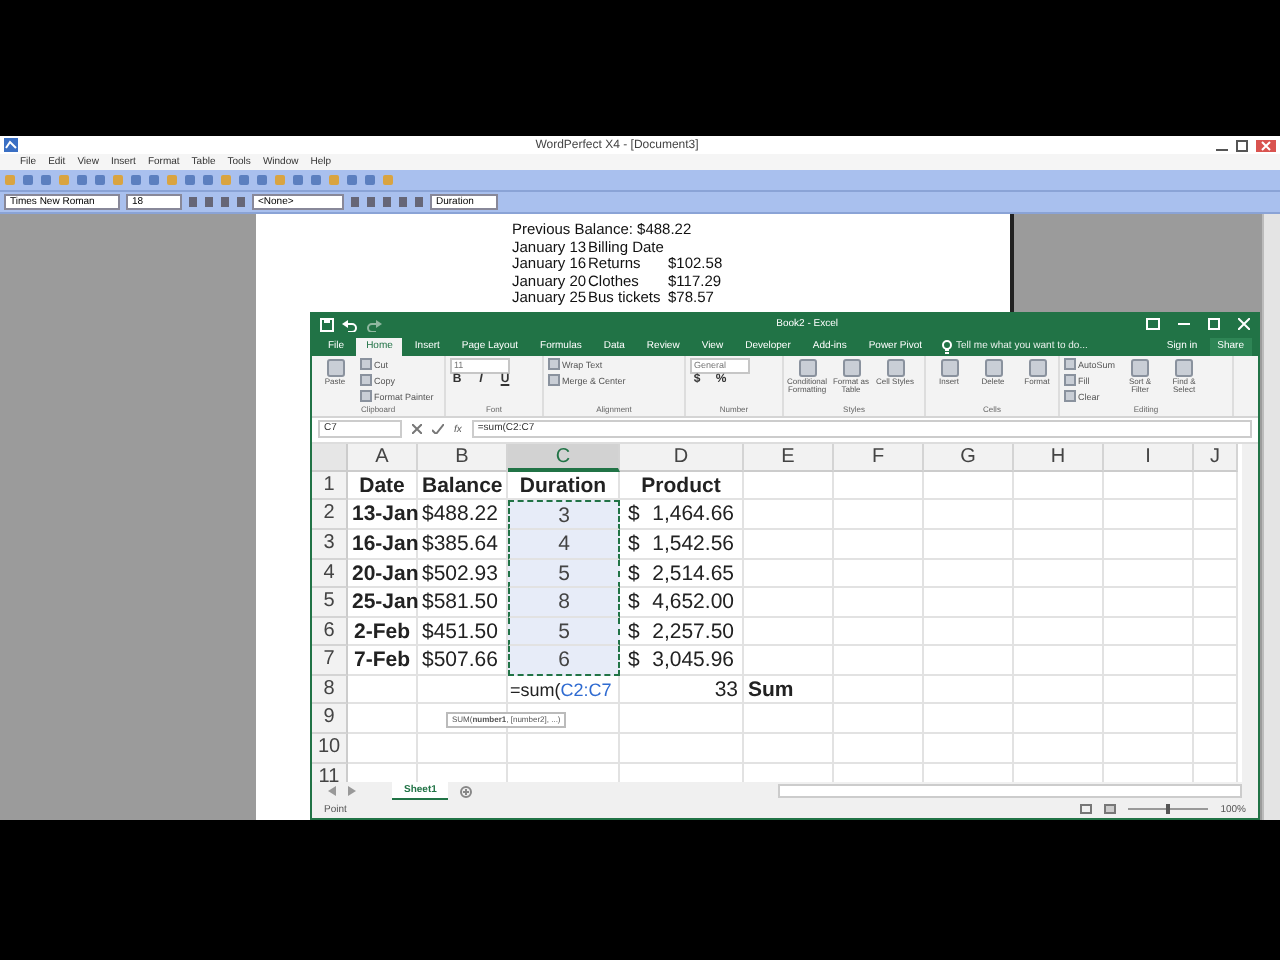 The height and width of the screenshot is (960, 1280). What do you see at coordinates (682, 690) in the screenshot?
I see `table-cell: 33` at bounding box center [682, 690].